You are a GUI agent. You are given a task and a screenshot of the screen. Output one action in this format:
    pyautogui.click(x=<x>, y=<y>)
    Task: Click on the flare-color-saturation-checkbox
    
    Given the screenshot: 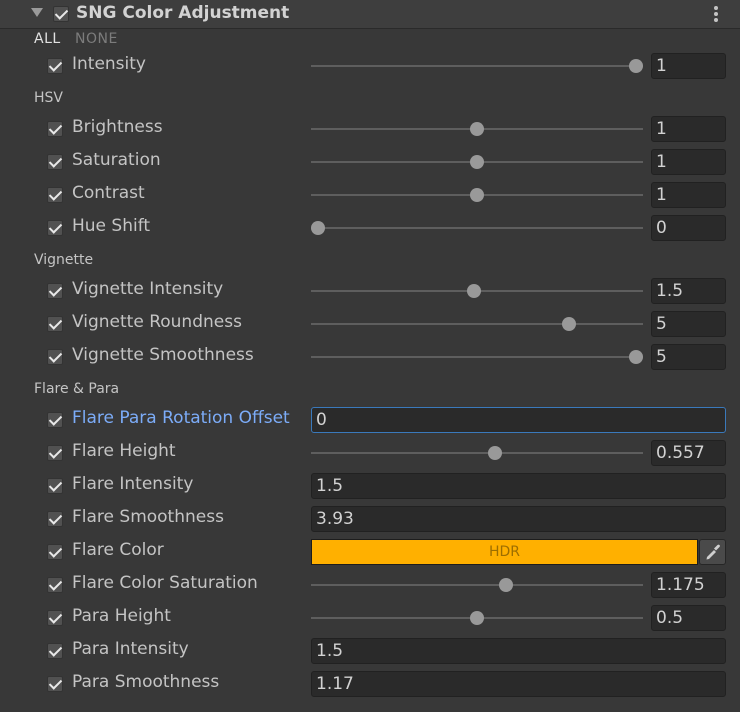 What is the action you would take?
    pyautogui.click(x=55, y=585)
    